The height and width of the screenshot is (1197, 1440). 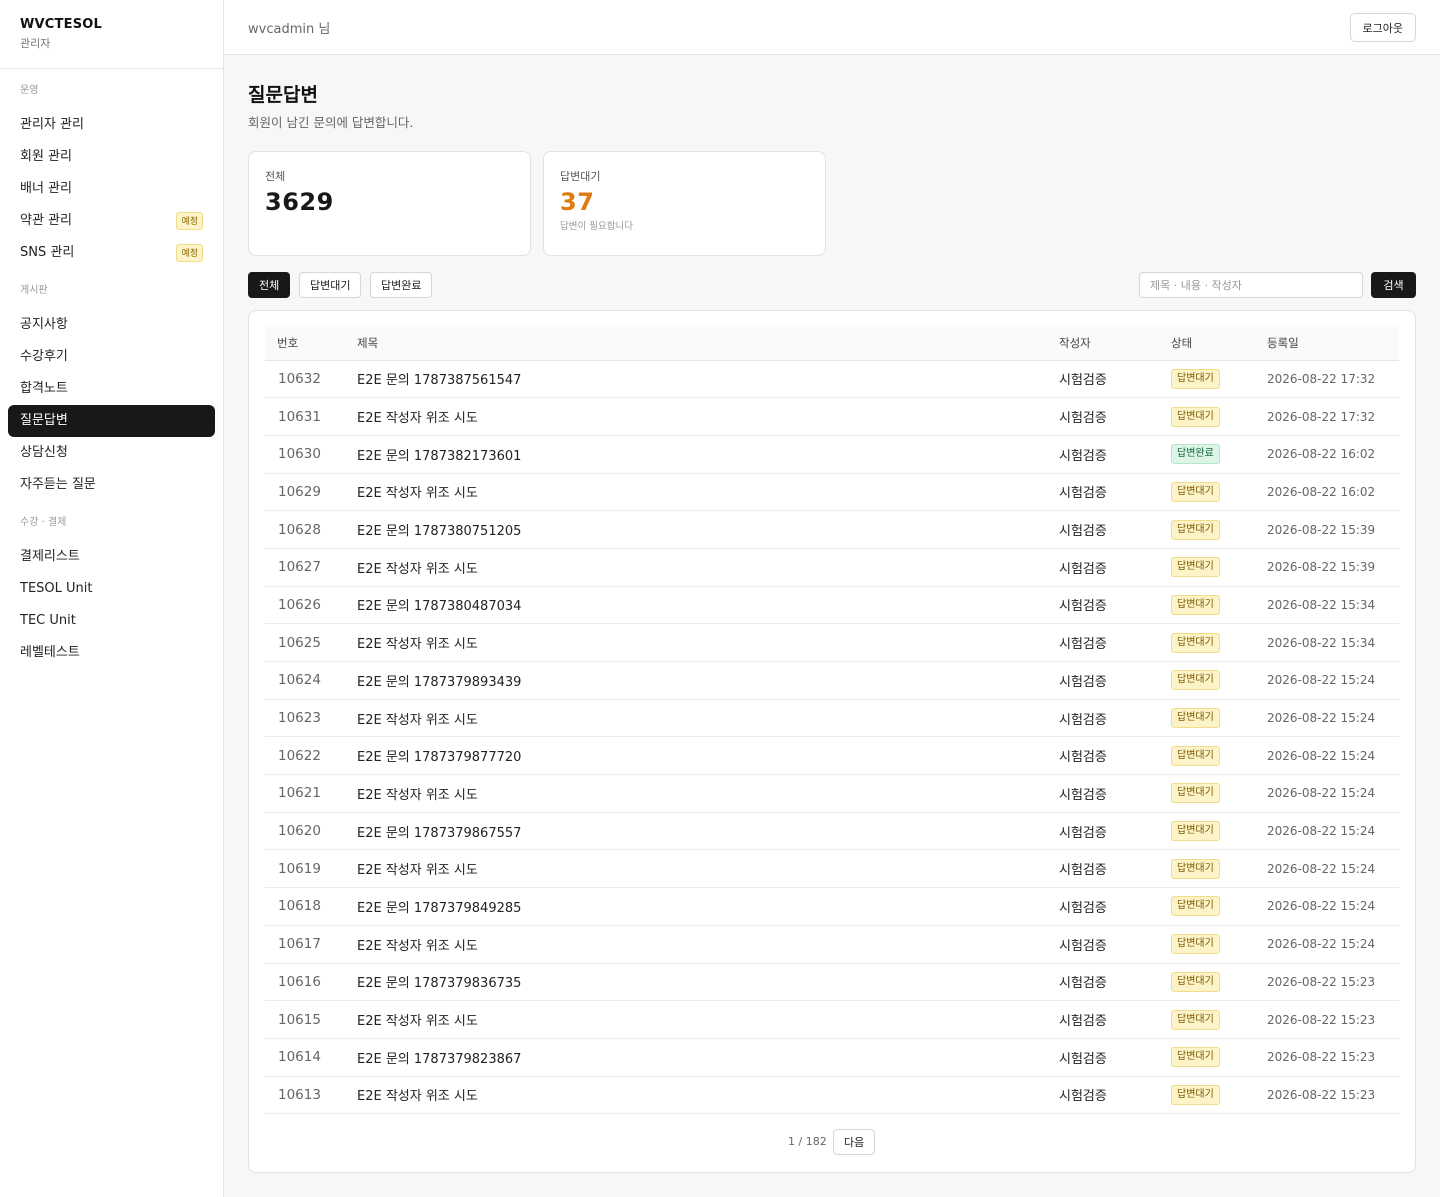 I want to click on sidebar-item: 공지사항, so click(x=111, y=325).